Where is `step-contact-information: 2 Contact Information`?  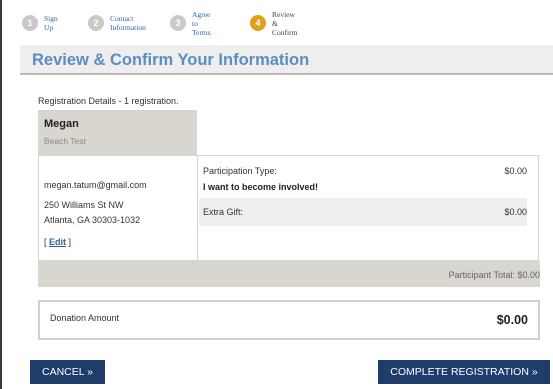 step-contact-information: 2 Contact Information is located at coordinates (117, 23).